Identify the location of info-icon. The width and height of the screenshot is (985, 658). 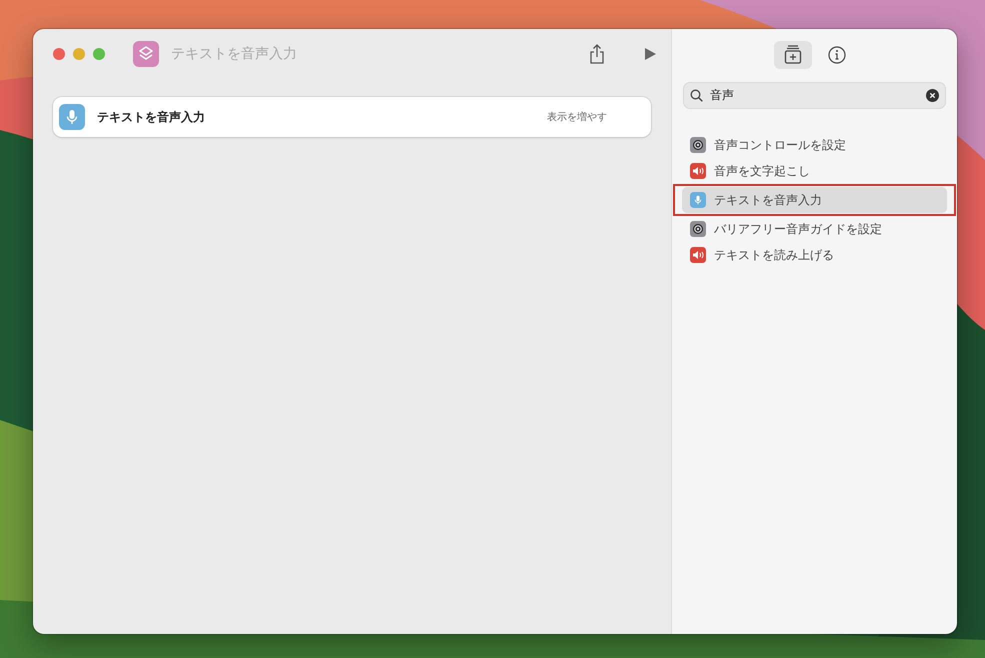
(837, 55).